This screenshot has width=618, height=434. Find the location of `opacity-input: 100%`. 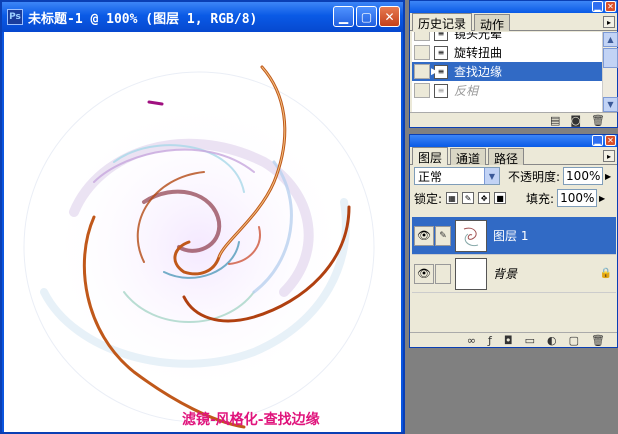

opacity-input: 100% is located at coordinates (583, 176).